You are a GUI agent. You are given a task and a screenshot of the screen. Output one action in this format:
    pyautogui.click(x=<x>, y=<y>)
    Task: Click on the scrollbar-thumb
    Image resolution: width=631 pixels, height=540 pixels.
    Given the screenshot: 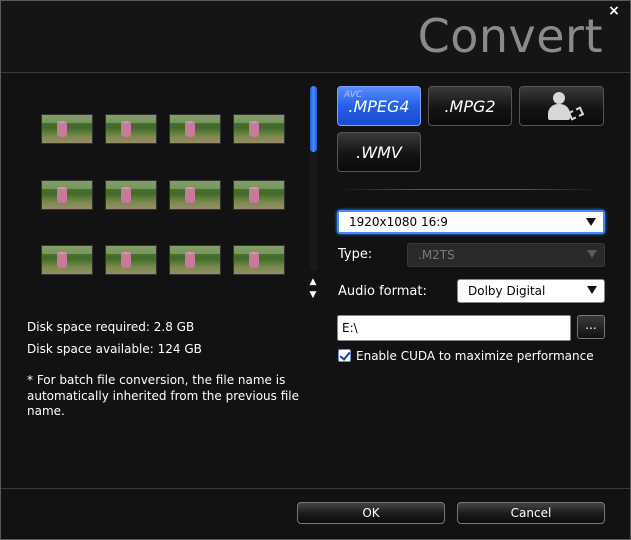 What is the action you would take?
    pyautogui.click(x=313, y=119)
    